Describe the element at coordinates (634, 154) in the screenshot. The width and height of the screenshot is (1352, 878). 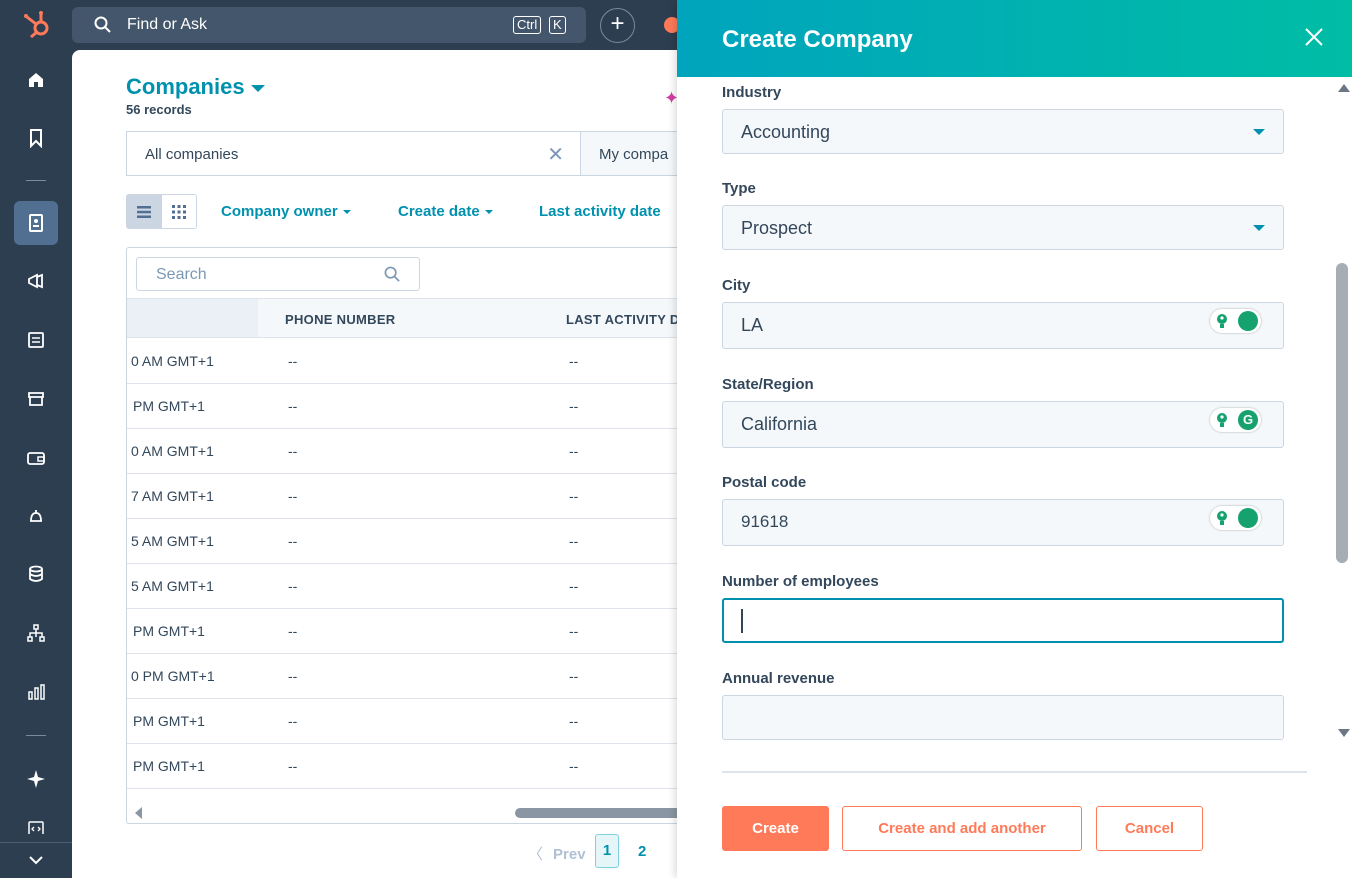
I see `tab-label: My compa` at that location.